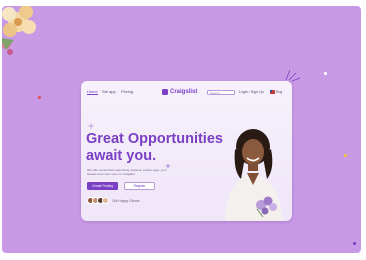  I want to click on hero-title: Great Opportunities await you., so click(156, 148).